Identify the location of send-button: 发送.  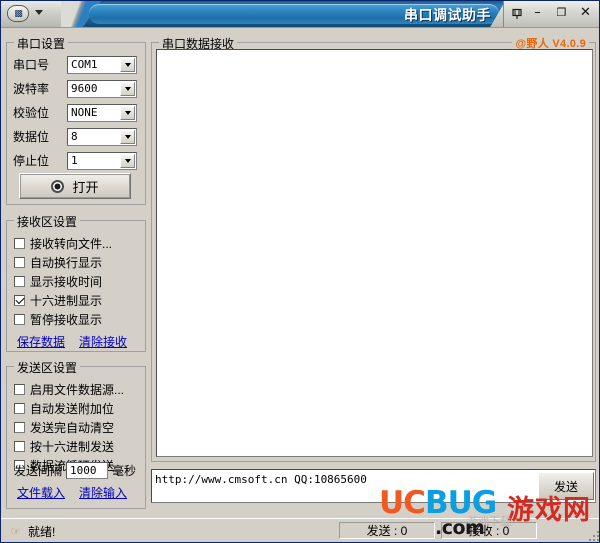
(566, 486).